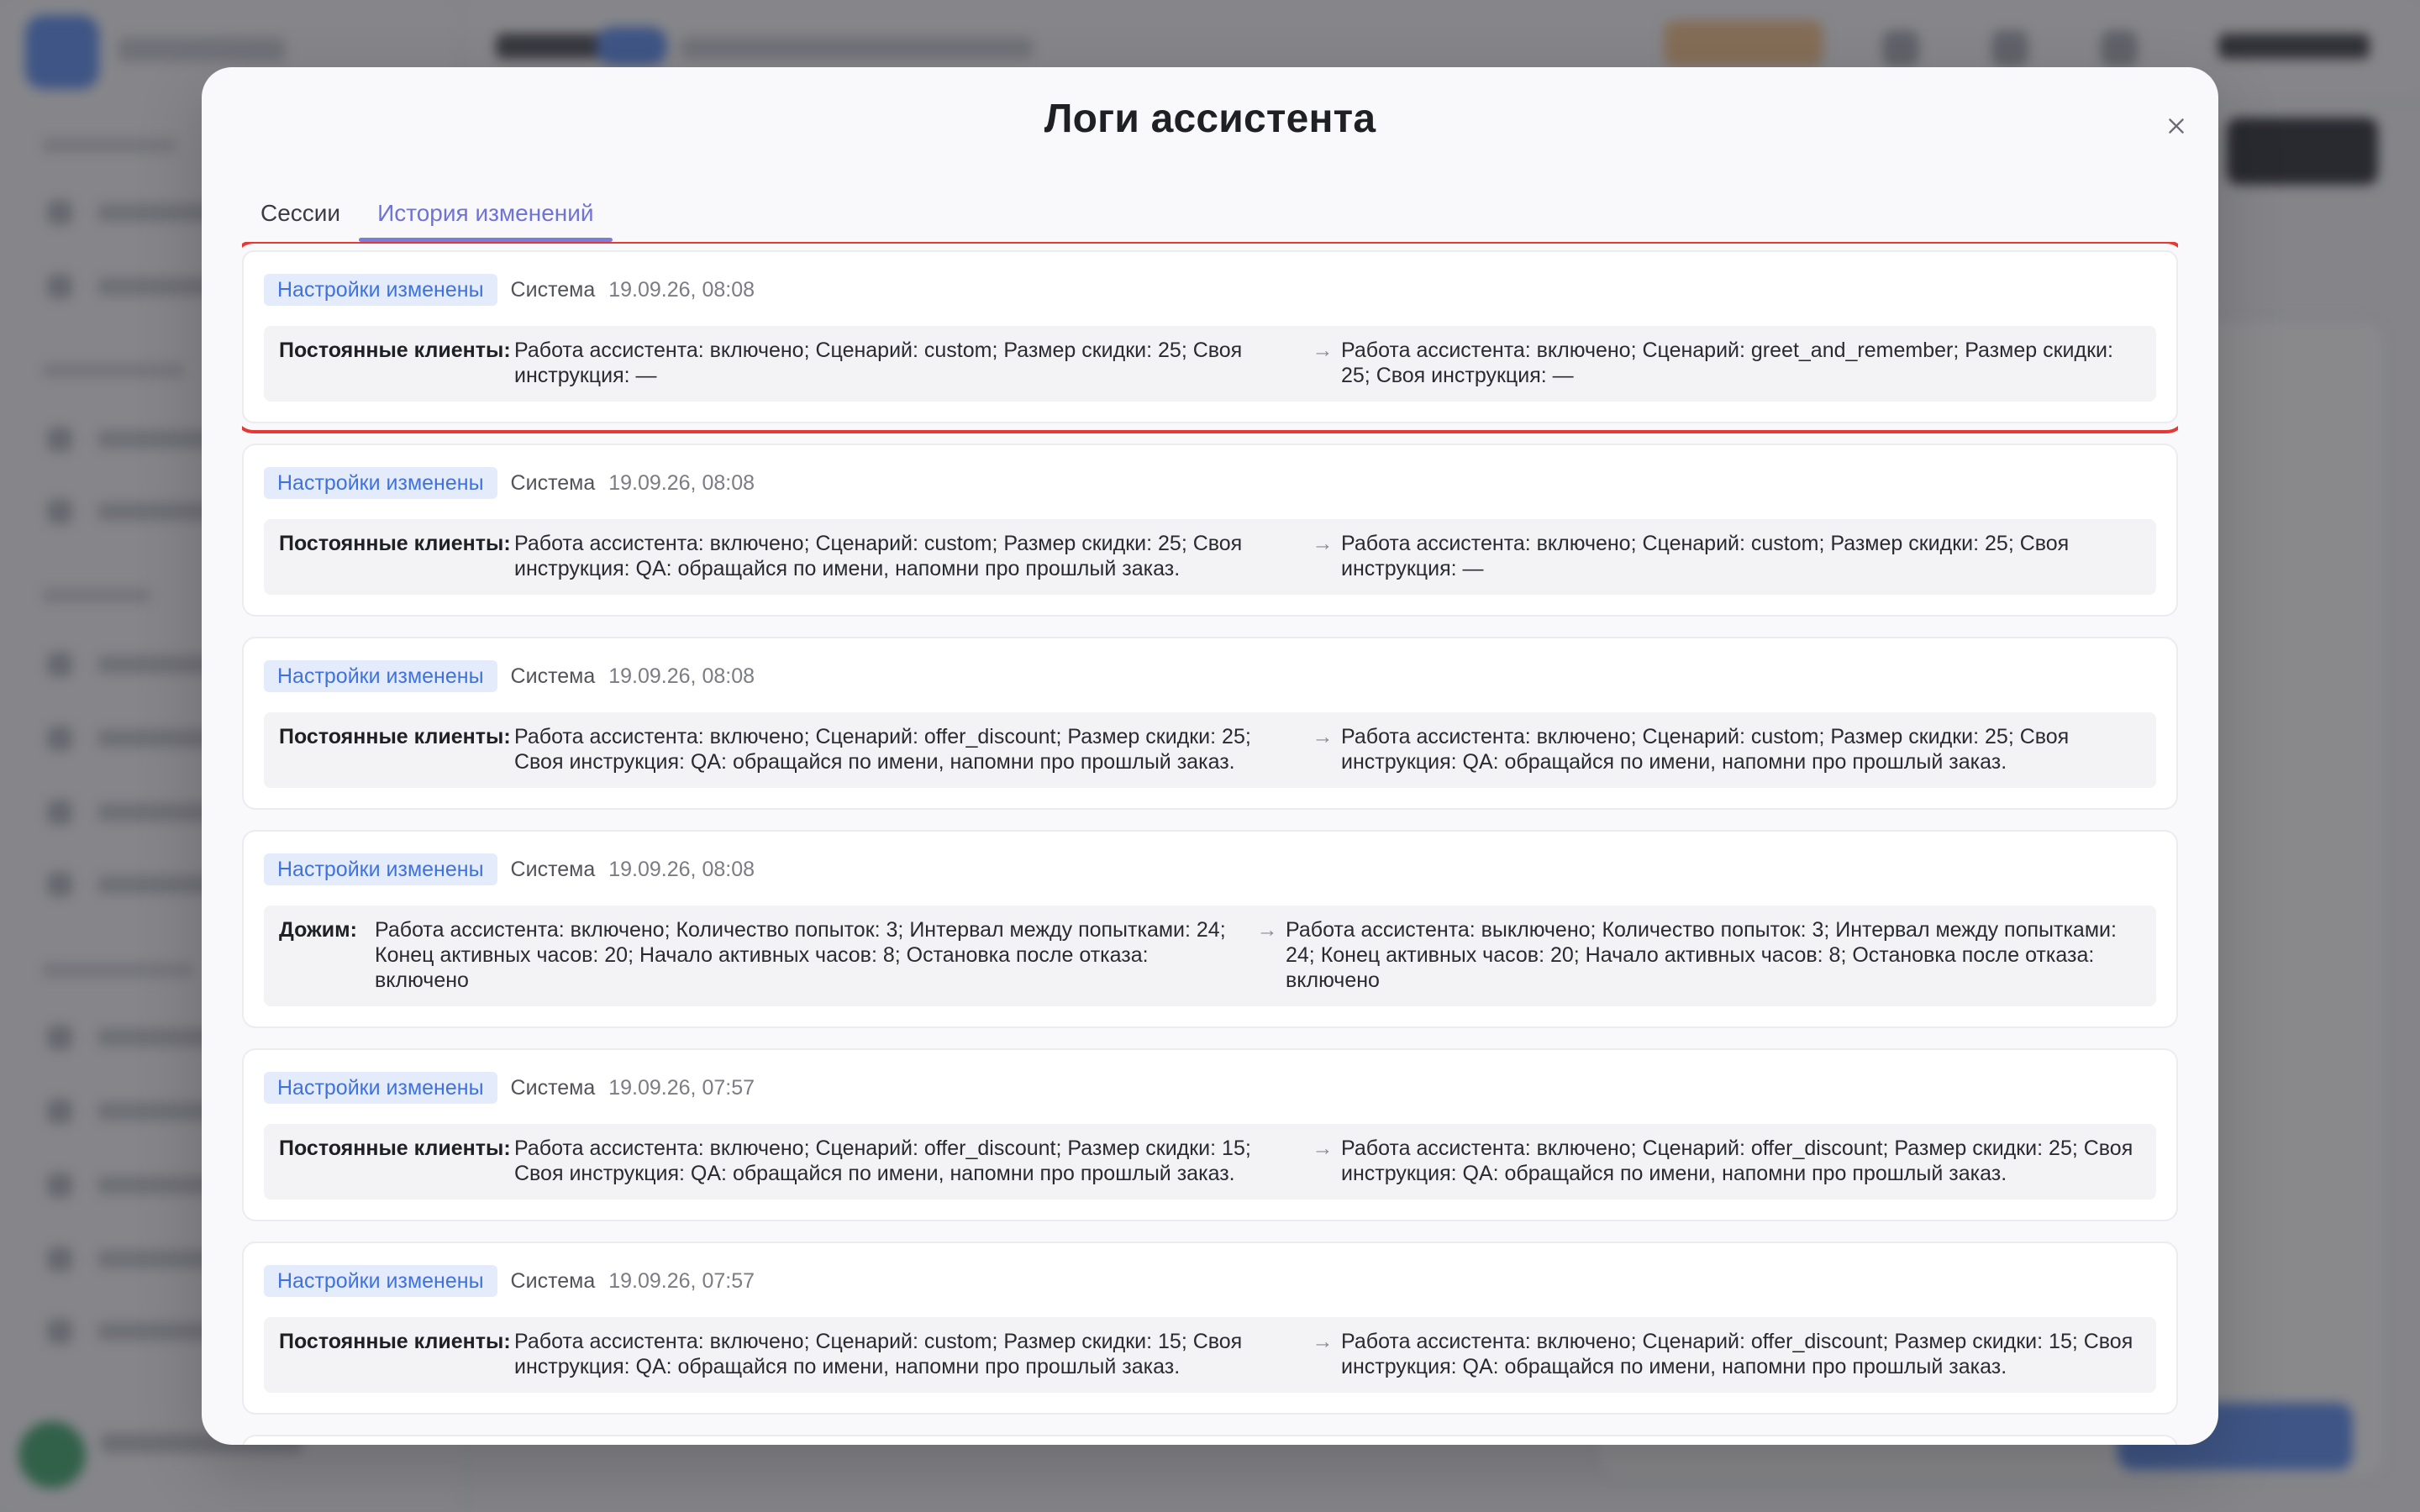 This screenshot has height=1512, width=2420. I want to click on close-button, so click(2176, 126).